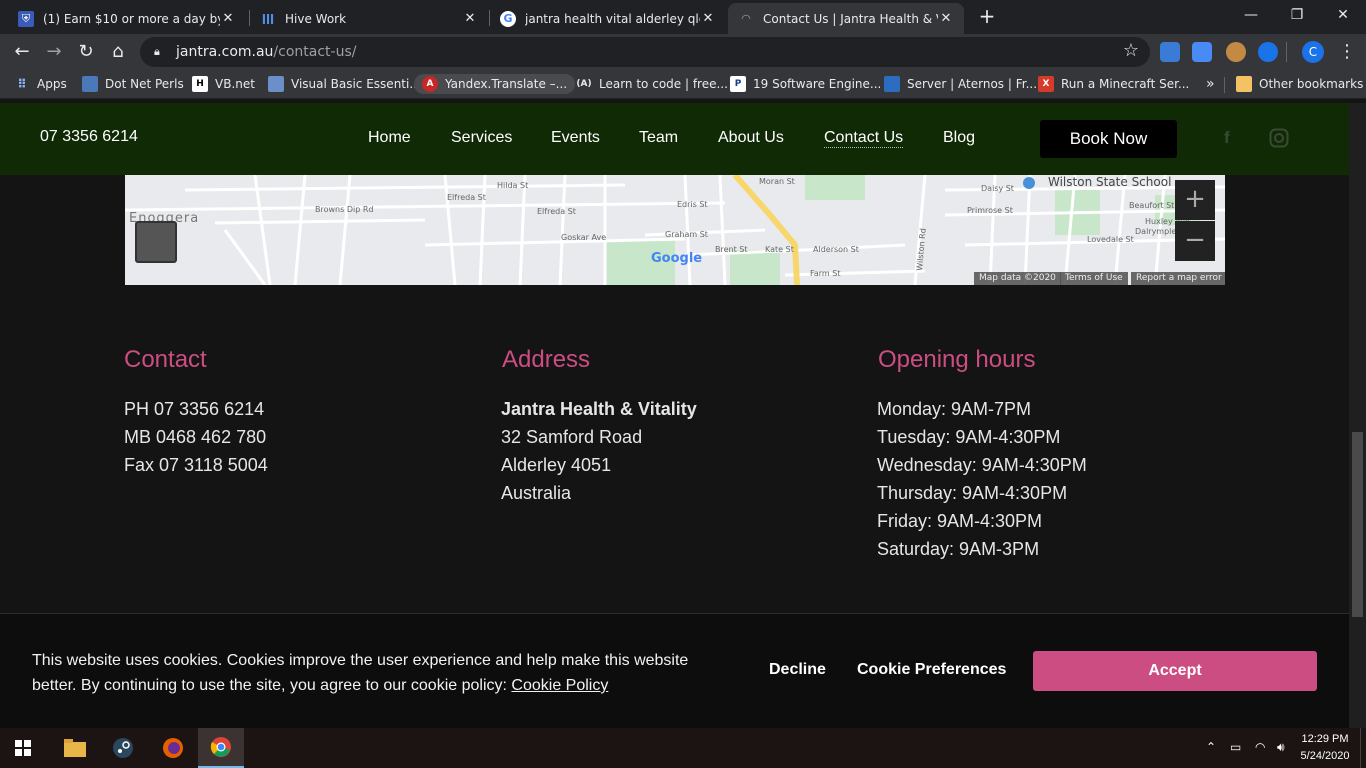 The image size is (1366, 768). Describe the element at coordinates (316, 18) in the screenshot. I see `tab-title: Hive Work` at that location.